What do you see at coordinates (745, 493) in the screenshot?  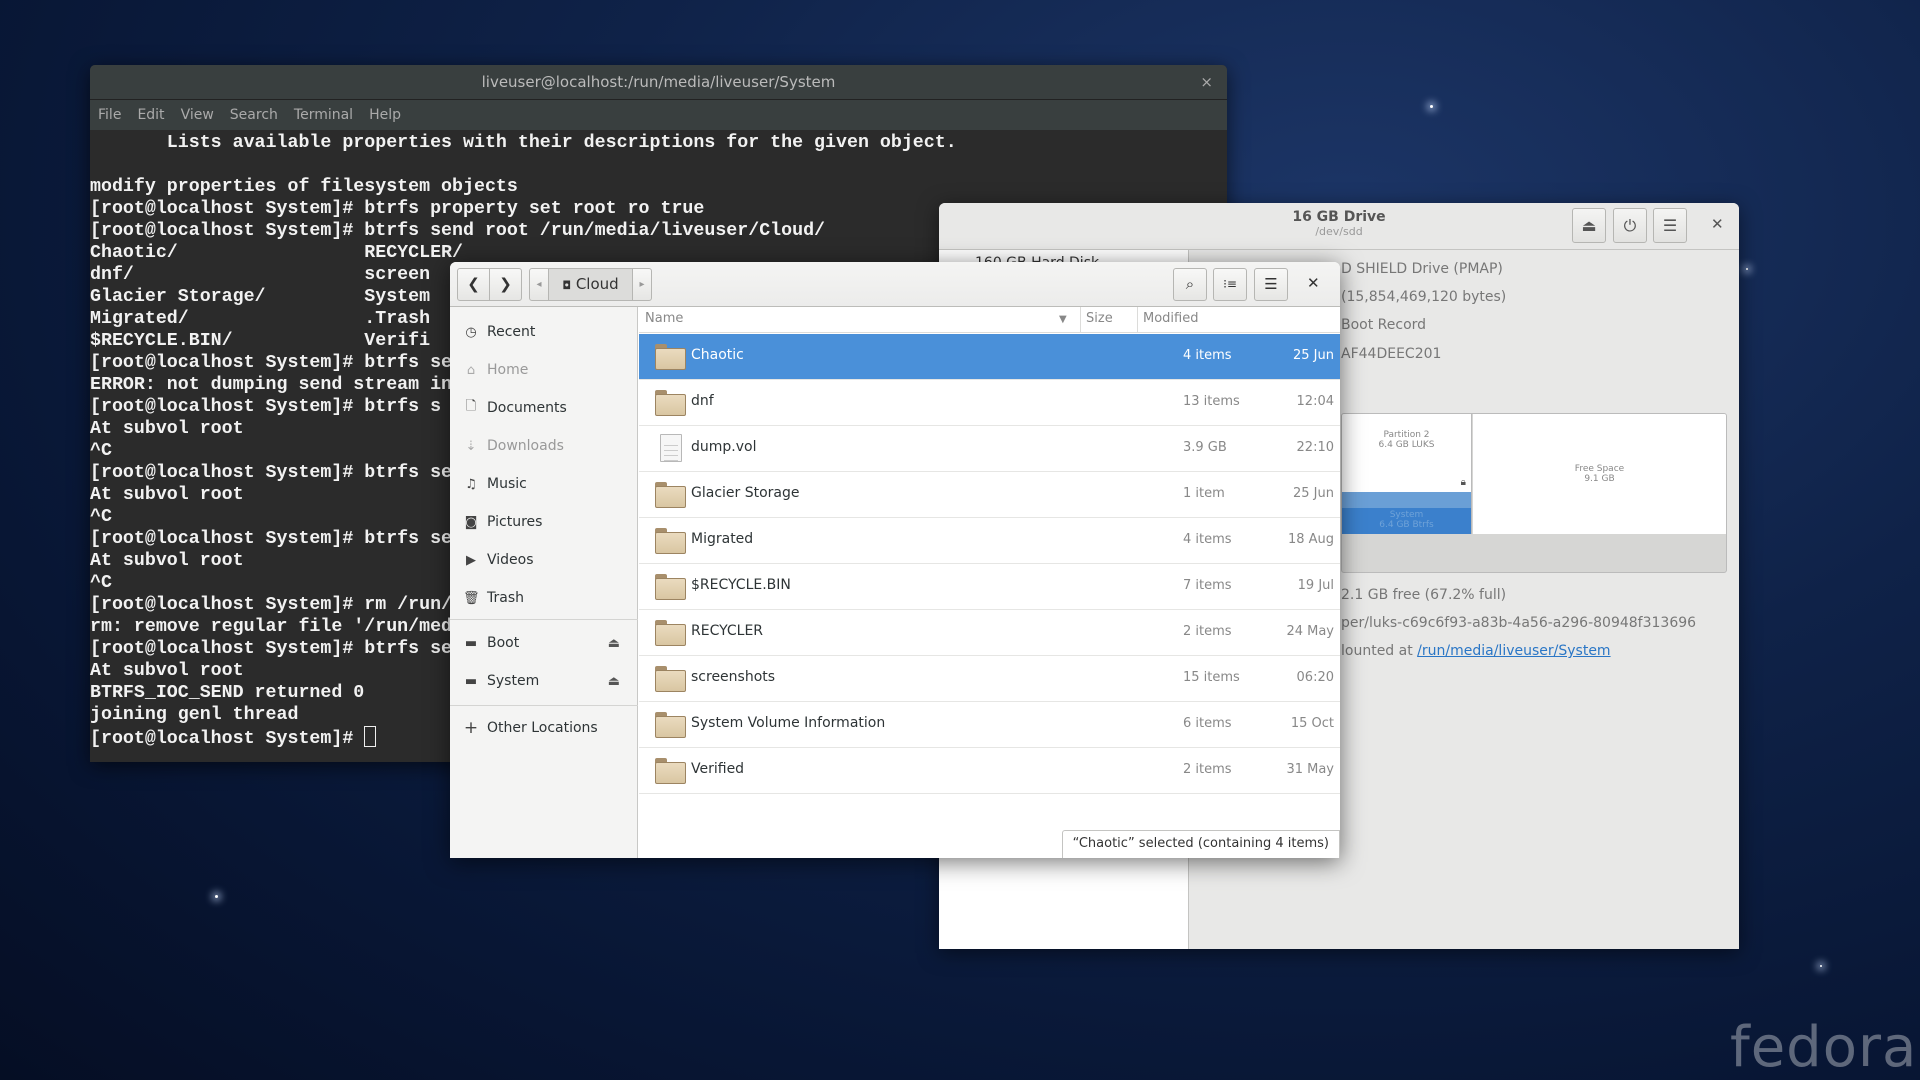 I see `file-name: Glacier Storage` at bounding box center [745, 493].